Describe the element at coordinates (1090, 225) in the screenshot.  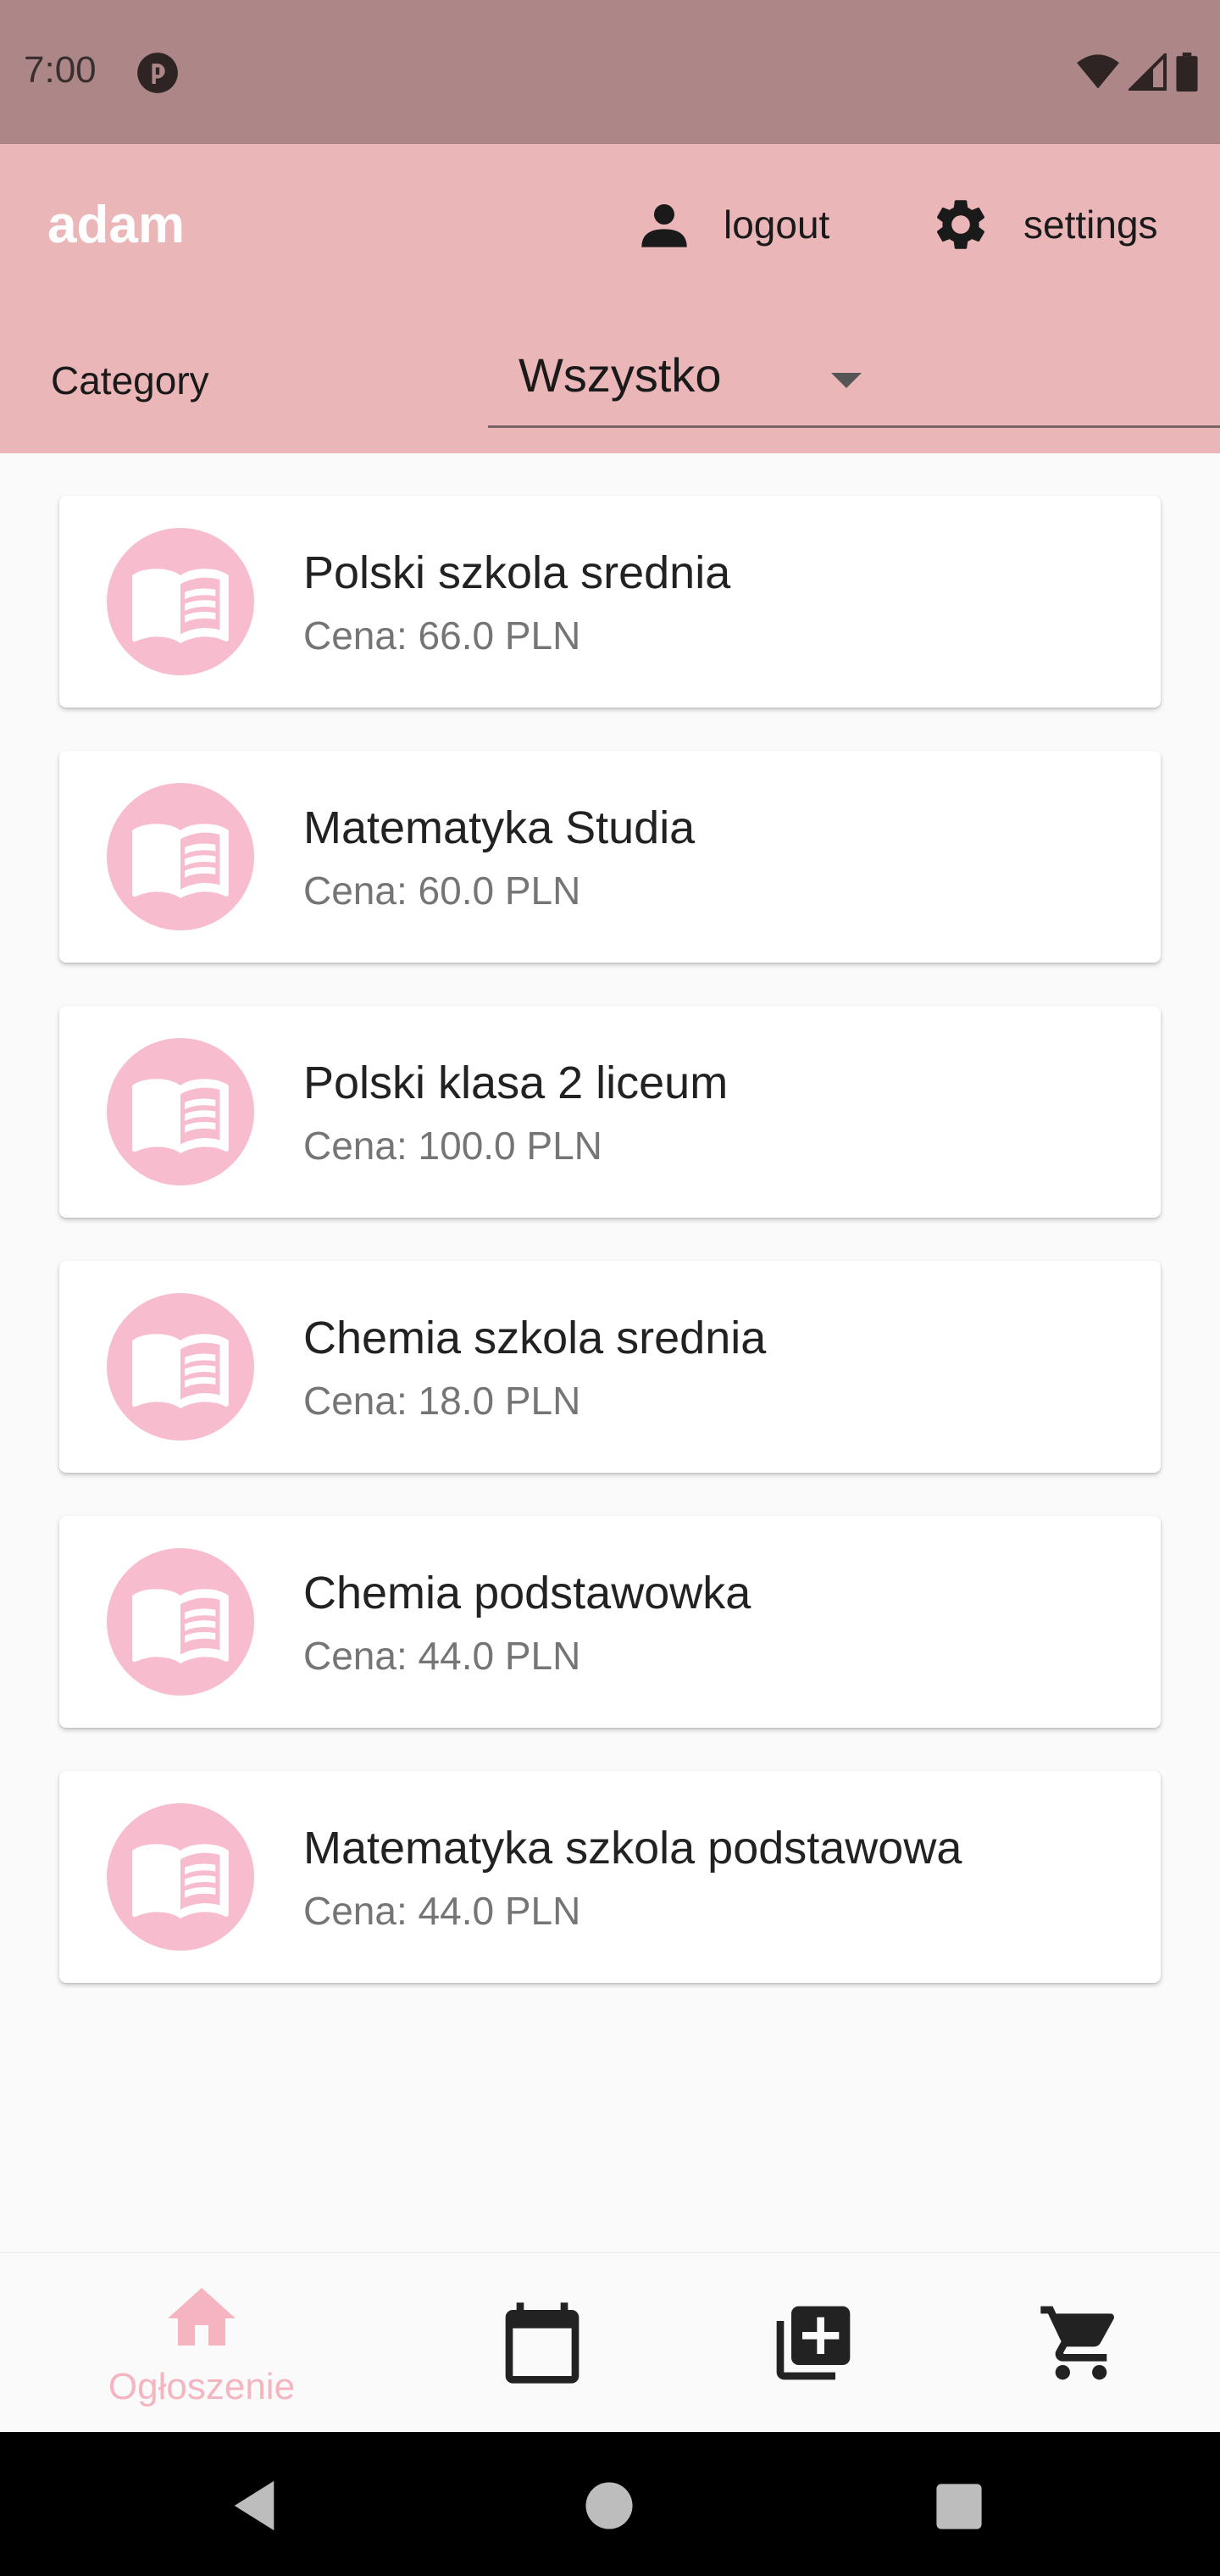
I see `settings-label: settings` at that location.